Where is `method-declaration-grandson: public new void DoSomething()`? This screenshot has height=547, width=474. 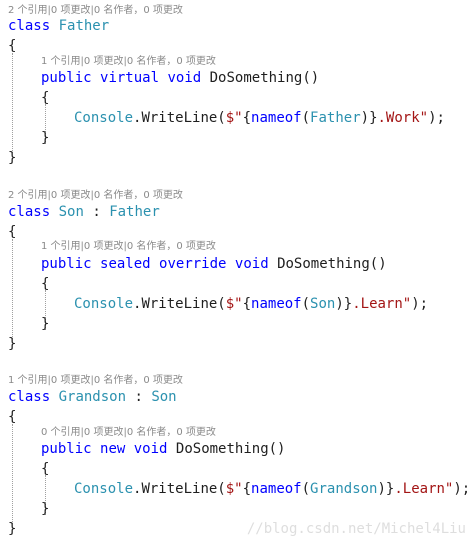
method-declaration-grandson: public new void DoSomething() is located at coordinates (163, 449).